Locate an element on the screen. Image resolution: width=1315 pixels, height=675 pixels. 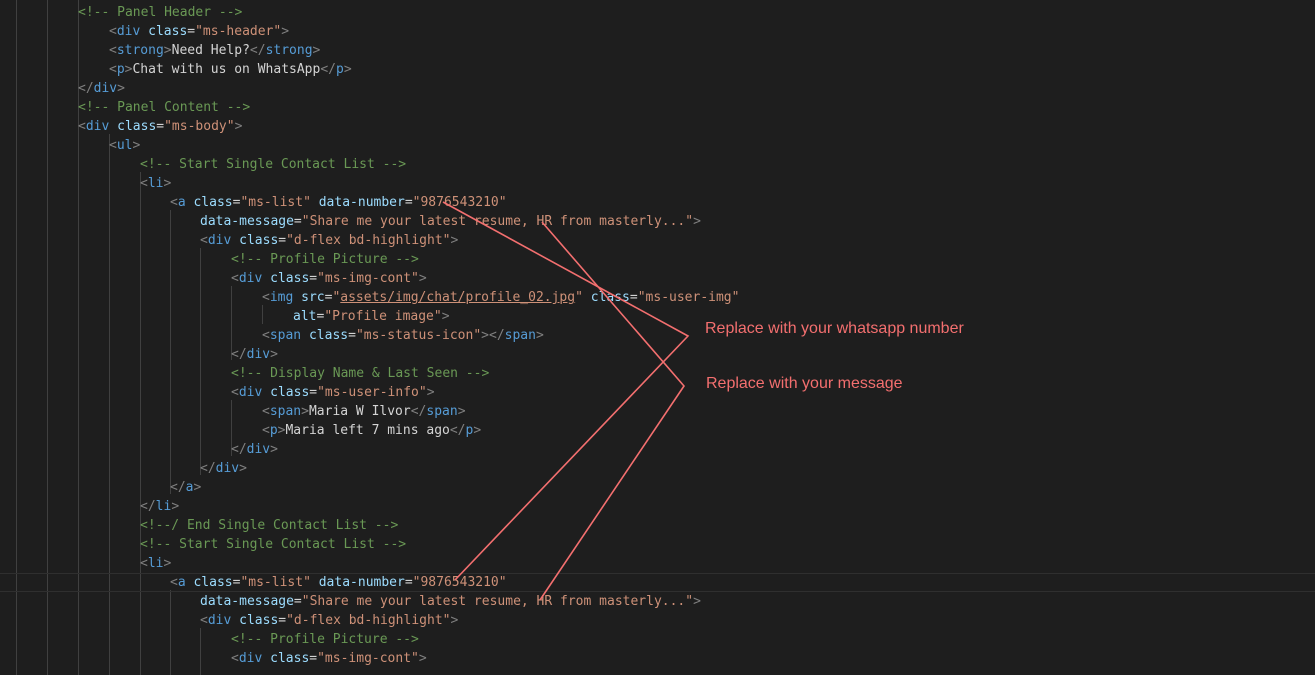
code-token-attr: alt is located at coordinates (305, 316).